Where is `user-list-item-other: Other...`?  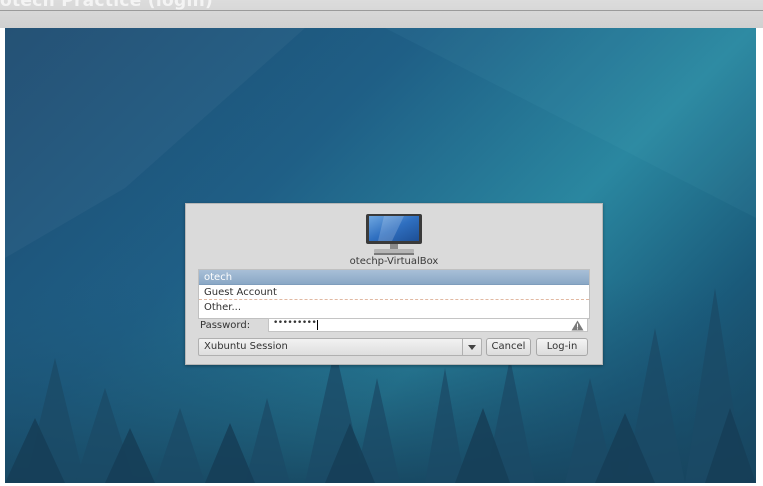 user-list-item-other: Other... is located at coordinates (394, 307).